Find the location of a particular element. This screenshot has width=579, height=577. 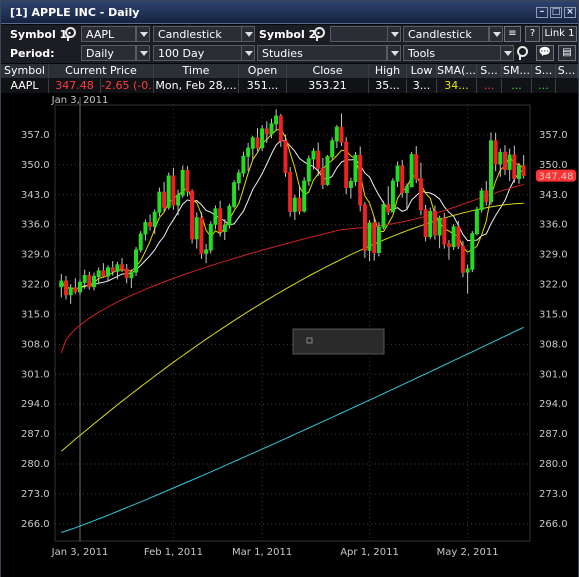

last-price-label: 347.48 is located at coordinates (556, 177).